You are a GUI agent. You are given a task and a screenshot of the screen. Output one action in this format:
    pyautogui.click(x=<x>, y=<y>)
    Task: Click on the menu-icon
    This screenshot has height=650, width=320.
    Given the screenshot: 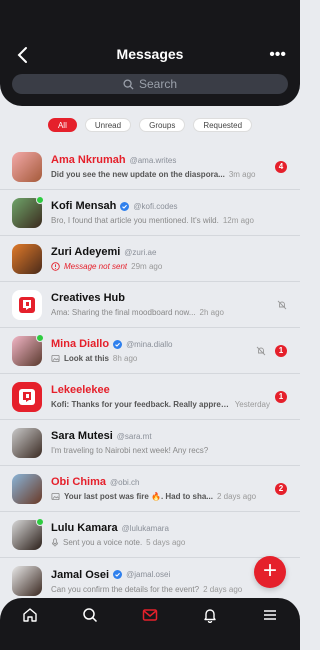 What is the action you would take?
    pyautogui.click(x=270, y=615)
    